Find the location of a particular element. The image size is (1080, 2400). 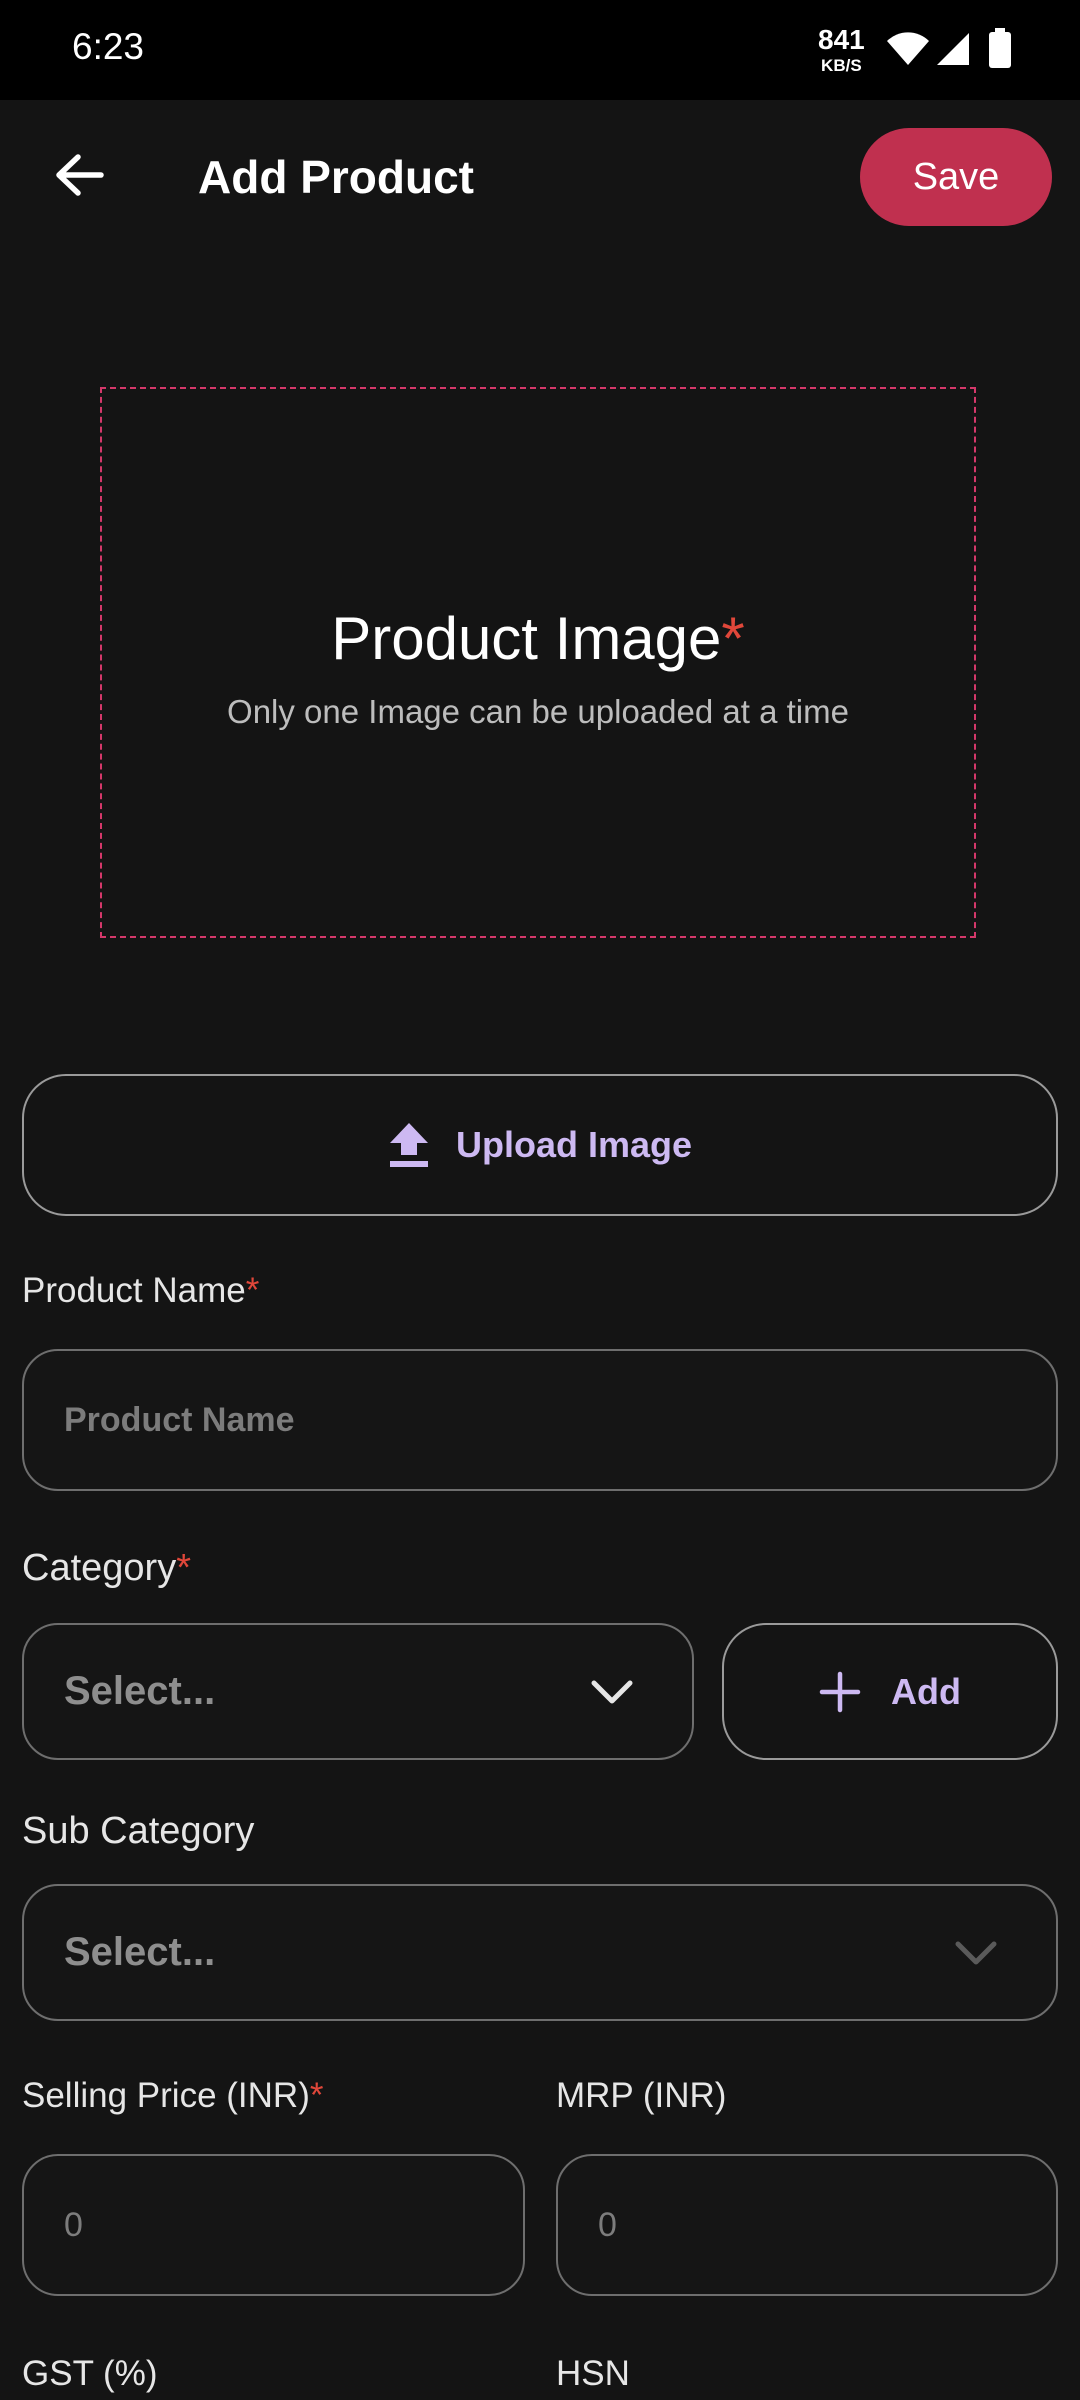

sub-category-label: Sub Category is located at coordinates (138, 1831).